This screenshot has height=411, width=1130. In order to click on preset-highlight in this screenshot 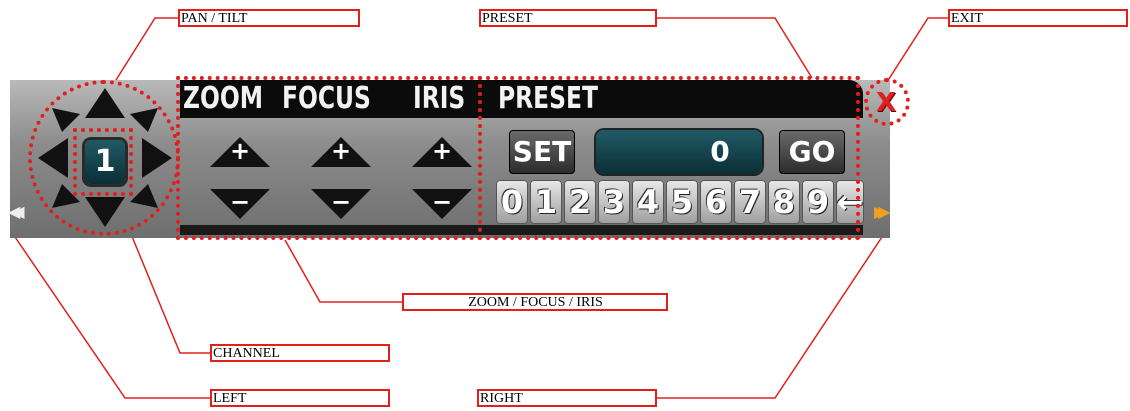, I will do `click(669, 158)`.